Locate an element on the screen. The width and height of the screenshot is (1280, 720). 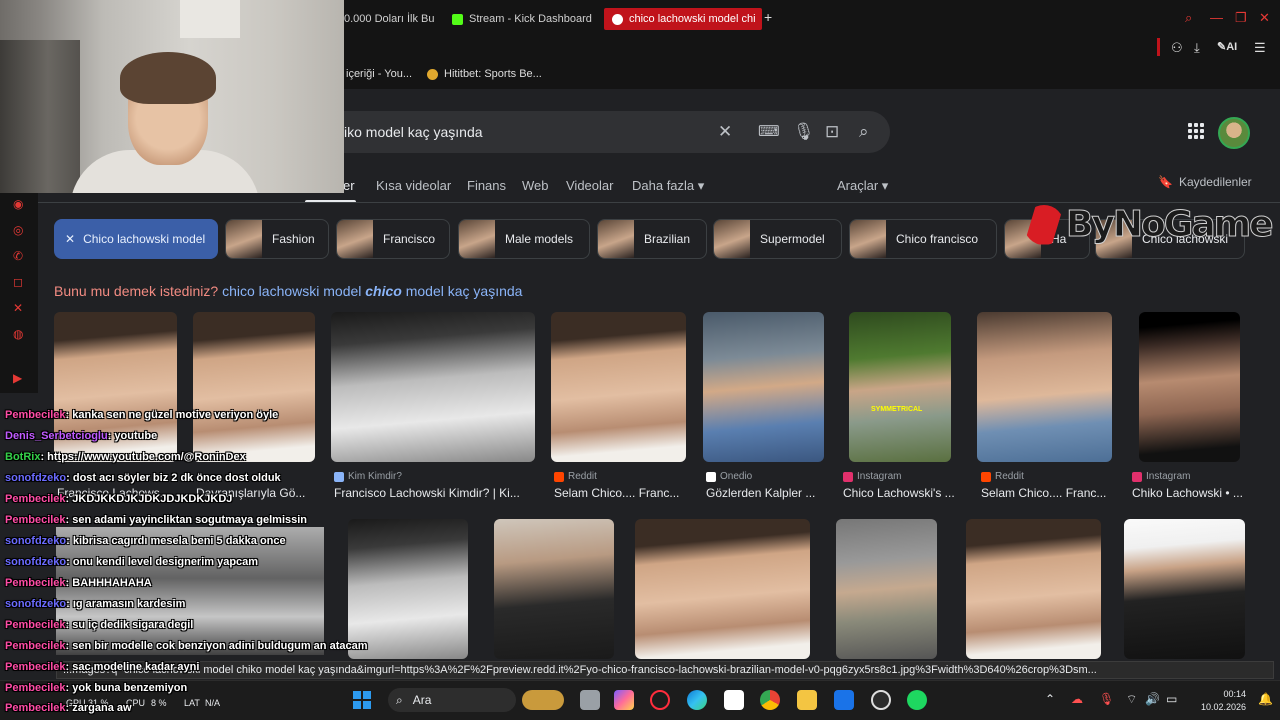
google-apps-icon is located at coordinates (1196, 131).